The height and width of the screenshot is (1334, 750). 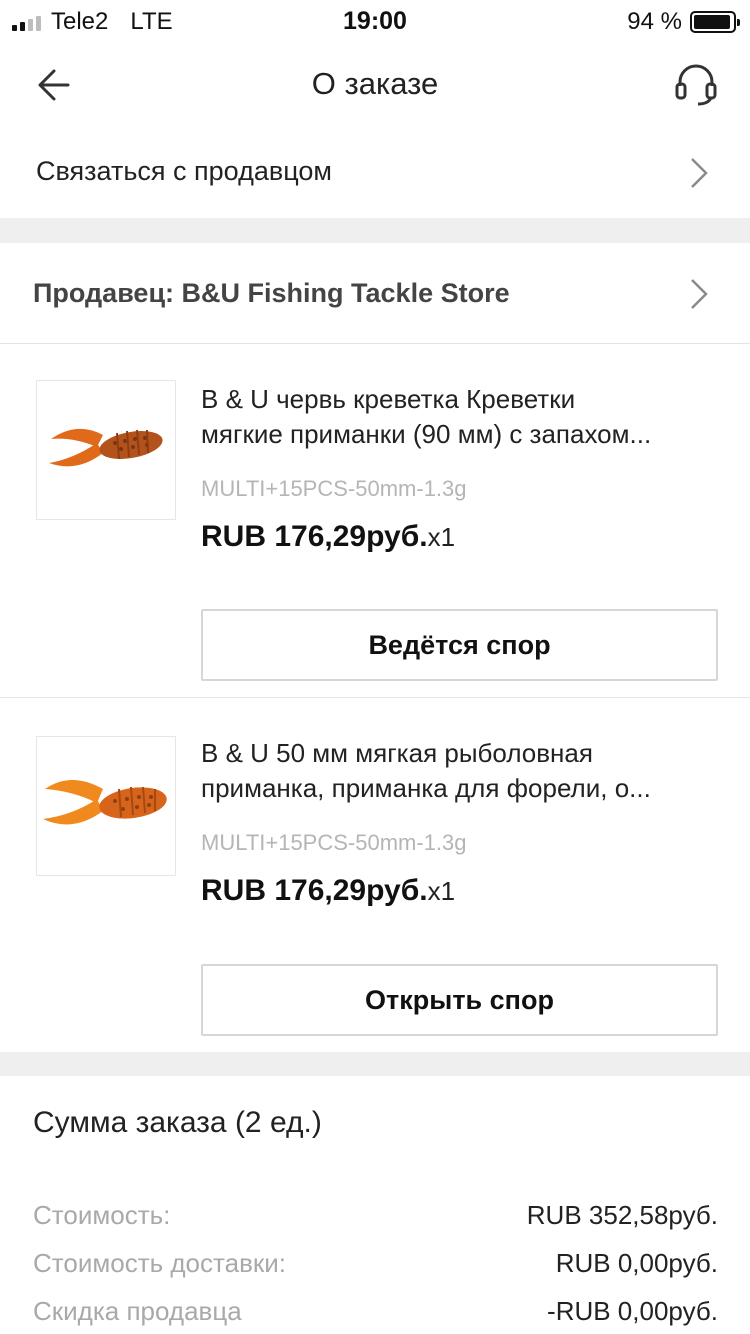 What do you see at coordinates (160, 1263) in the screenshot?
I see `summary-label: Стоимость доставки:` at bounding box center [160, 1263].